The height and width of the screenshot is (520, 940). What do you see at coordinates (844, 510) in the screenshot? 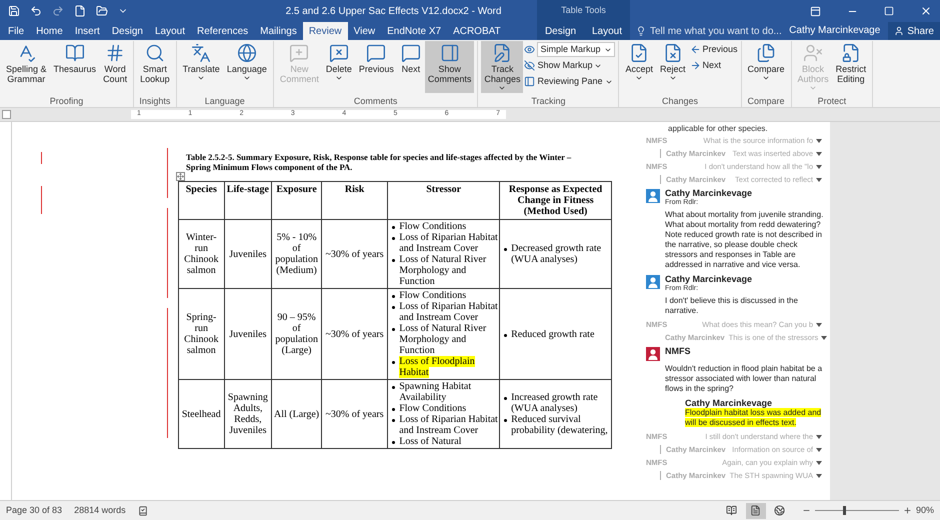
I see `zoom-slider-thumb` at bounding box center [844, 510].